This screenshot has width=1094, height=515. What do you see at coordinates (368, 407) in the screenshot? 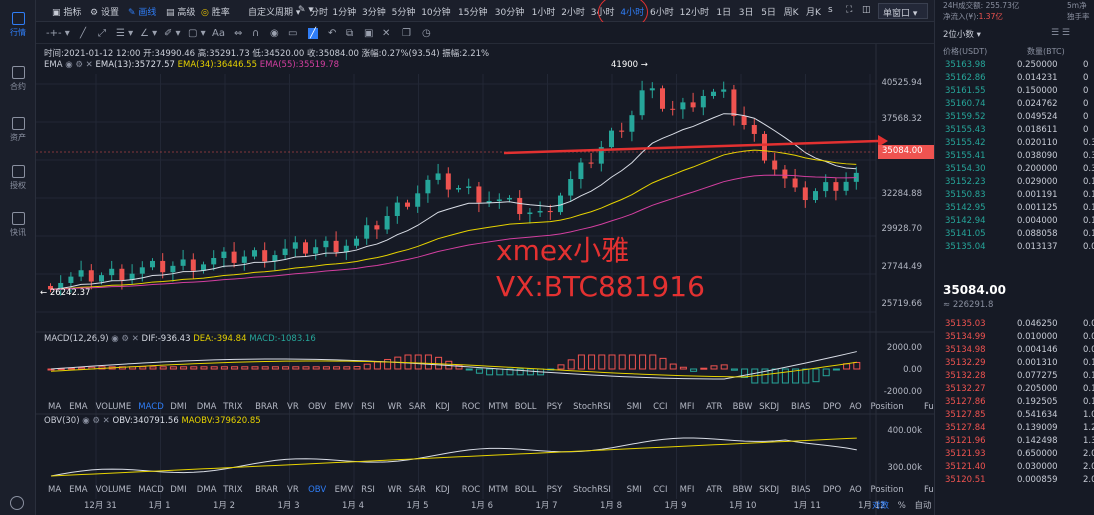
I see `indicator-tab-rsi: RSI` at bounding box center [368, 407].